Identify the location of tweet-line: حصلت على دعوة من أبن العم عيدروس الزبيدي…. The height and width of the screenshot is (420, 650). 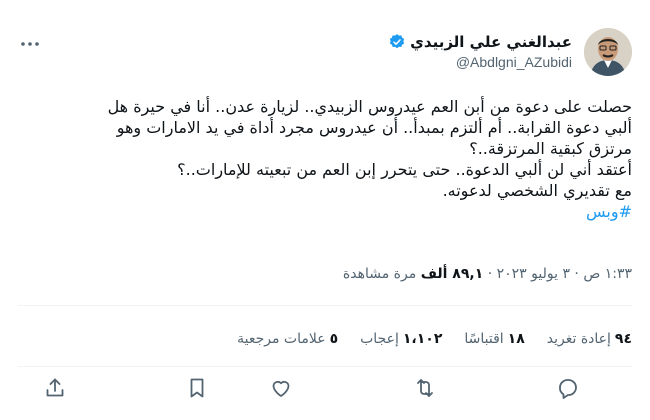
(369, 106).